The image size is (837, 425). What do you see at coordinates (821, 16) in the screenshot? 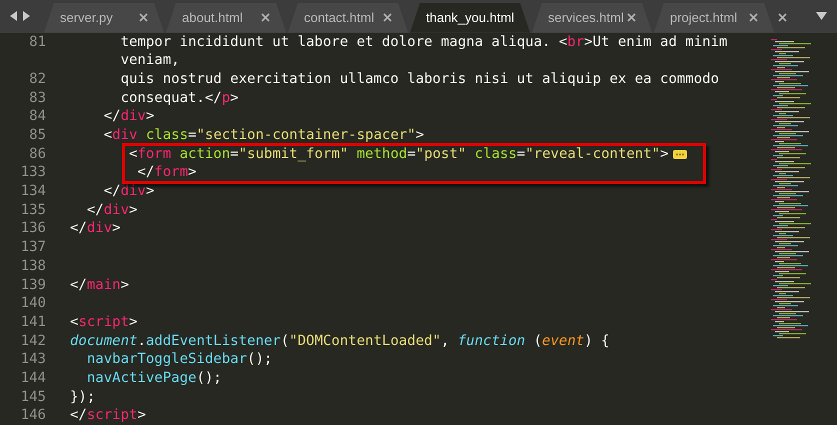
I see `dropdown-icon` at bounding box center [821, 16].